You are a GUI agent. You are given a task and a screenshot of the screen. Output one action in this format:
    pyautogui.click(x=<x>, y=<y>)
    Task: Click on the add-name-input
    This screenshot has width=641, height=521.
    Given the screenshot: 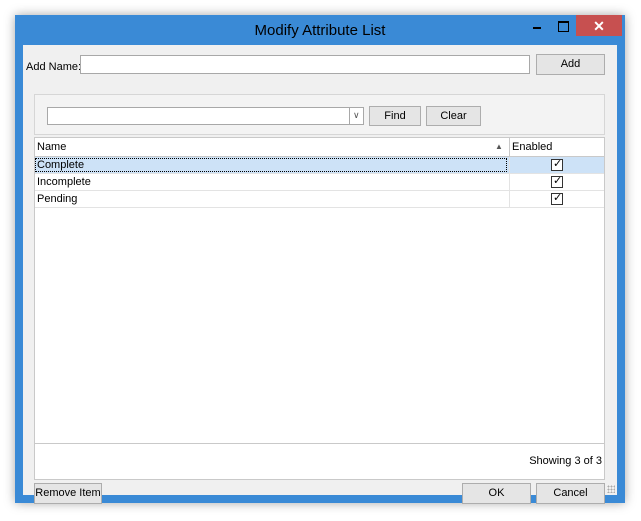 What is the action you would take?
    pyautogui.click(x=305, y=64)
    